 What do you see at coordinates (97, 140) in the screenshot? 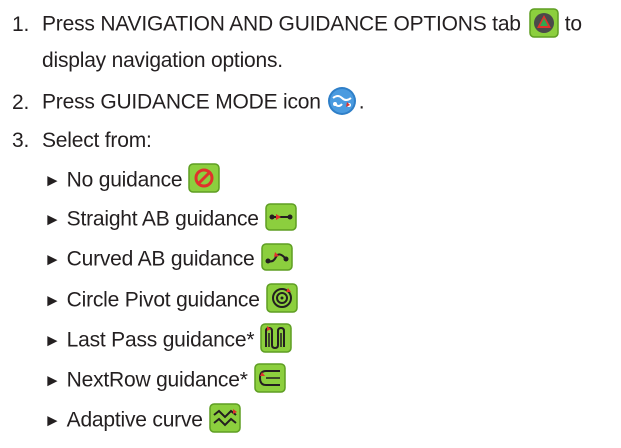
I see `step-text: Select from:` at bounding box center [97, 140].